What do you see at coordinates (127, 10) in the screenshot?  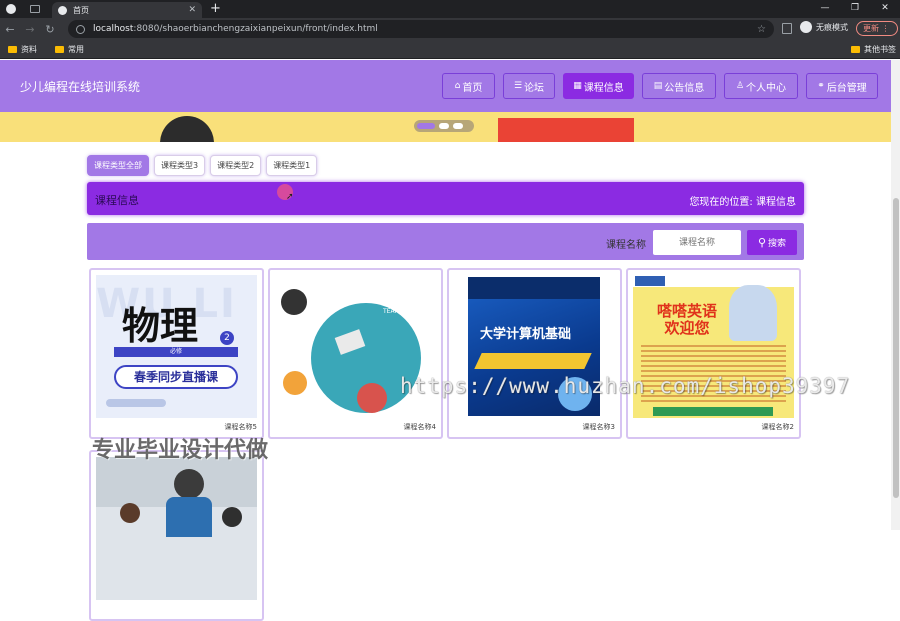 I see `browser-tab: 首页 ✕` at bounding box center [127, 10].